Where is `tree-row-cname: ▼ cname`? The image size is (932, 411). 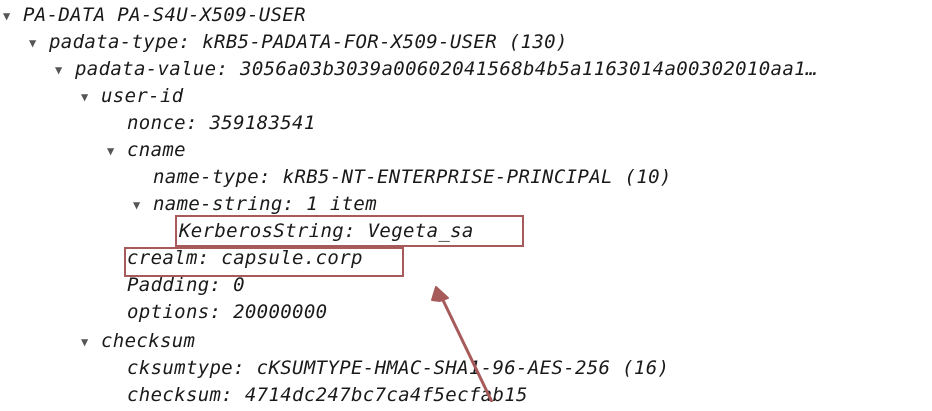 tree-row-cname: ▼ cname is located at coordinates (93, 150).